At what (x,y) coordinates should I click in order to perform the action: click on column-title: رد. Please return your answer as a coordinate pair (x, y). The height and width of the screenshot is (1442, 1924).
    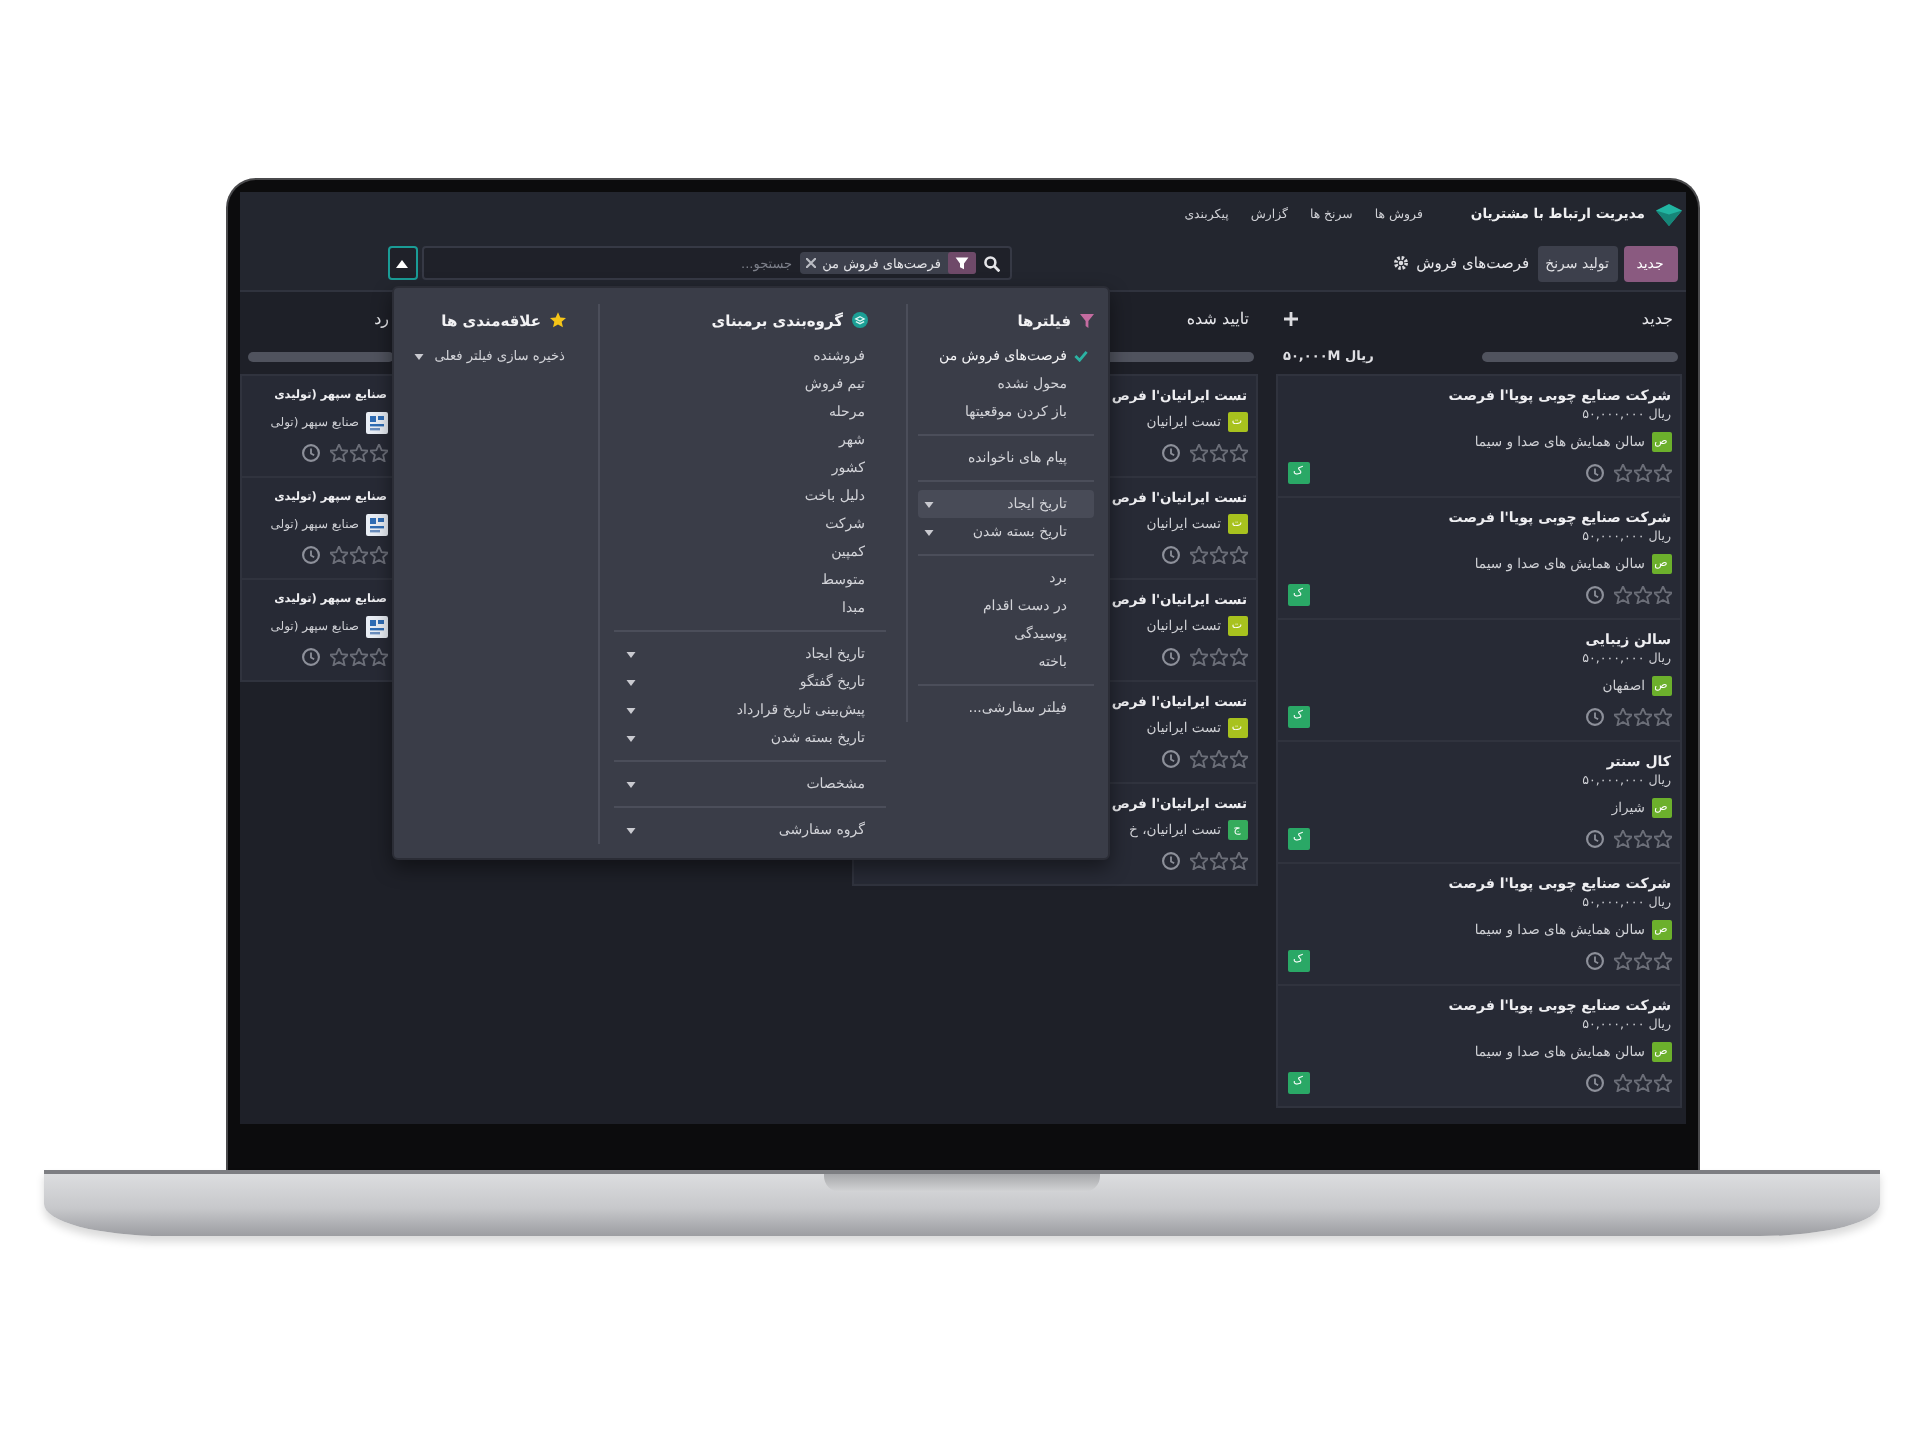
    Looking at the image, I should click on (381, 318).